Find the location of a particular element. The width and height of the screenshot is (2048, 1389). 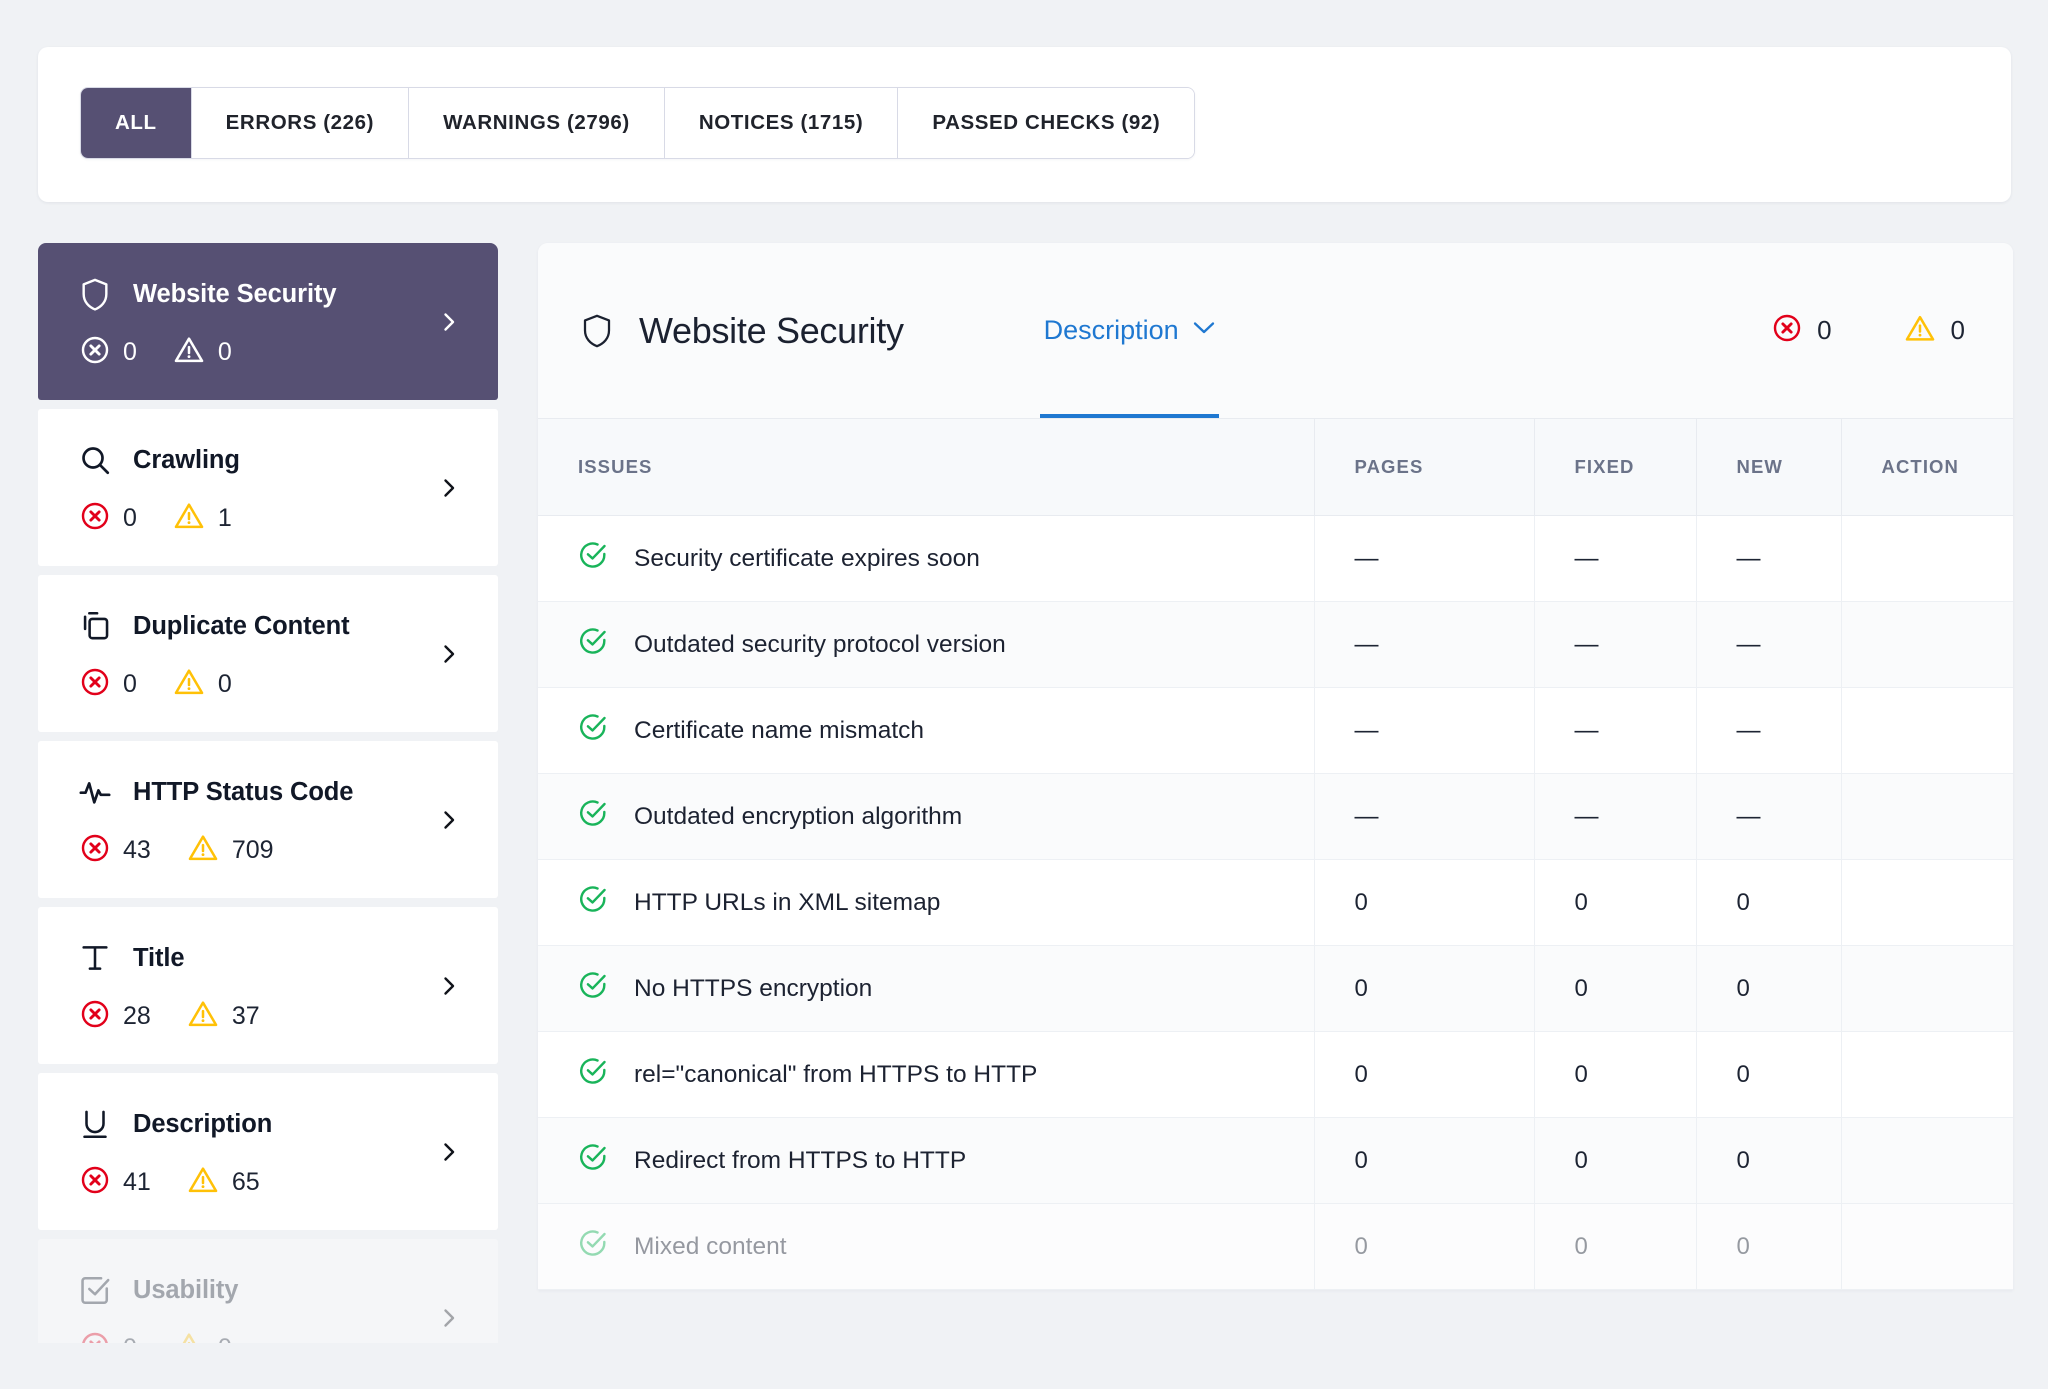

checkbox-icon is located at coordinates (95, 1290).